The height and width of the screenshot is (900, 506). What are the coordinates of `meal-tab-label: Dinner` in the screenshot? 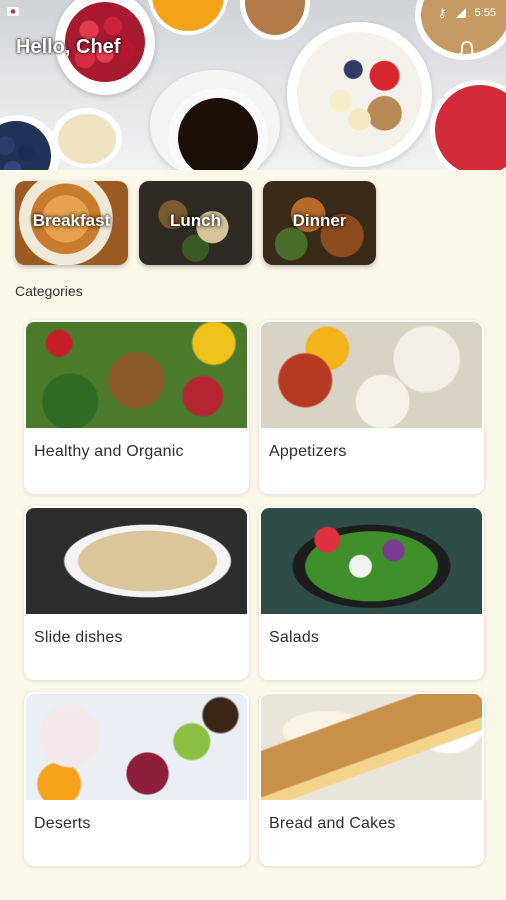 It's located at (319, 220).